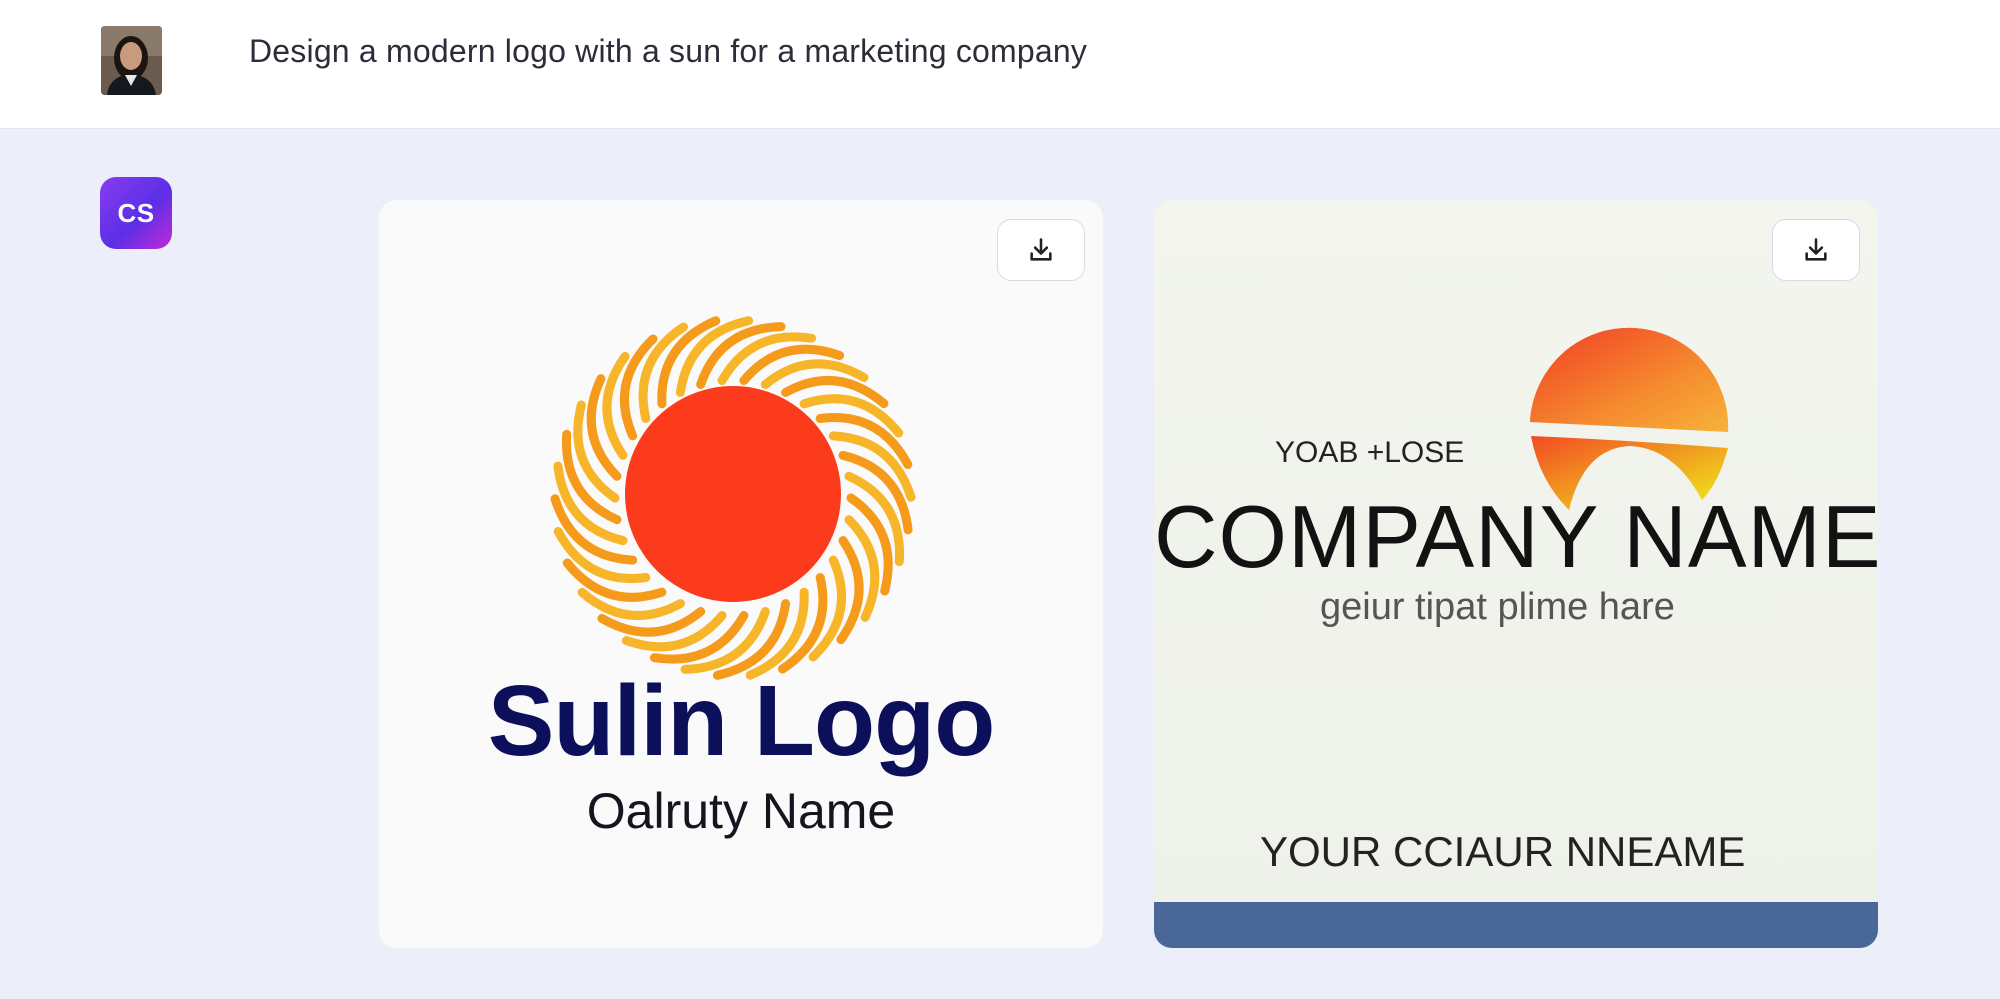 The height and width of the screenshot is (999, 2000). I want to click on user-avatar, so click(131, 60).